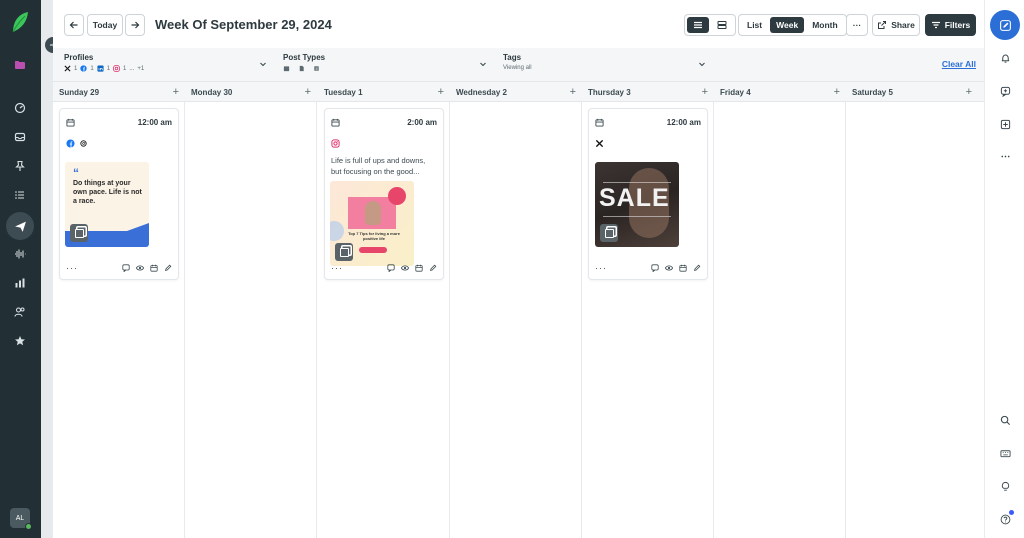 The image size is (1024, 538). I want to click on post-types-summary, so click(304, 68).